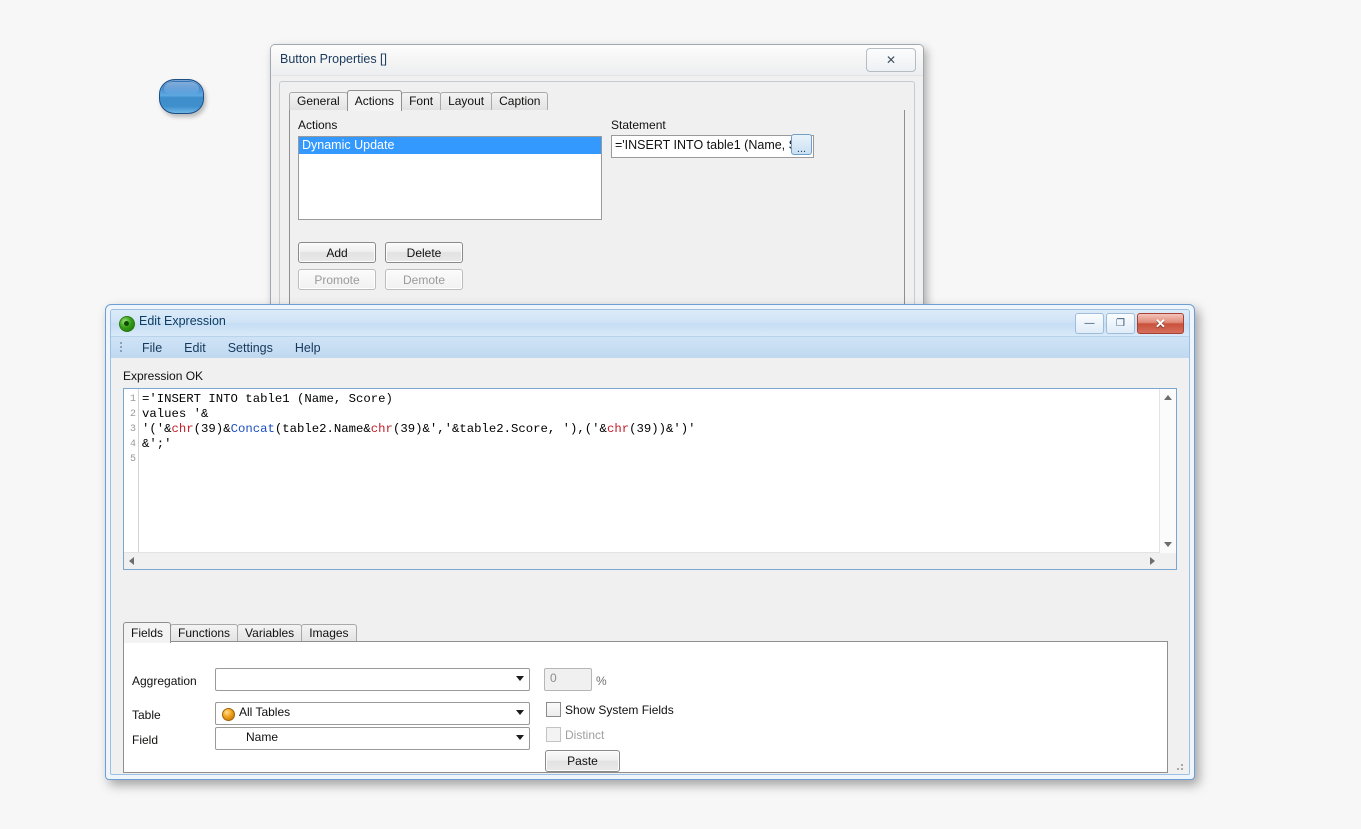 The image size is (1361, 829). I want to click on scroll-left-icon, so click(131, 561).